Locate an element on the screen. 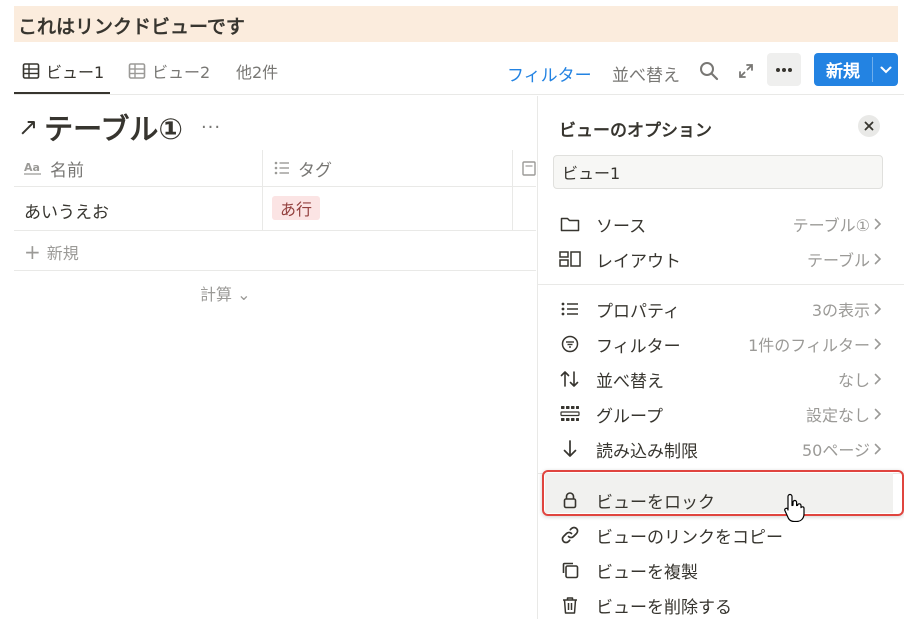  new-button: 新規 is located at coordinates (856, 69).